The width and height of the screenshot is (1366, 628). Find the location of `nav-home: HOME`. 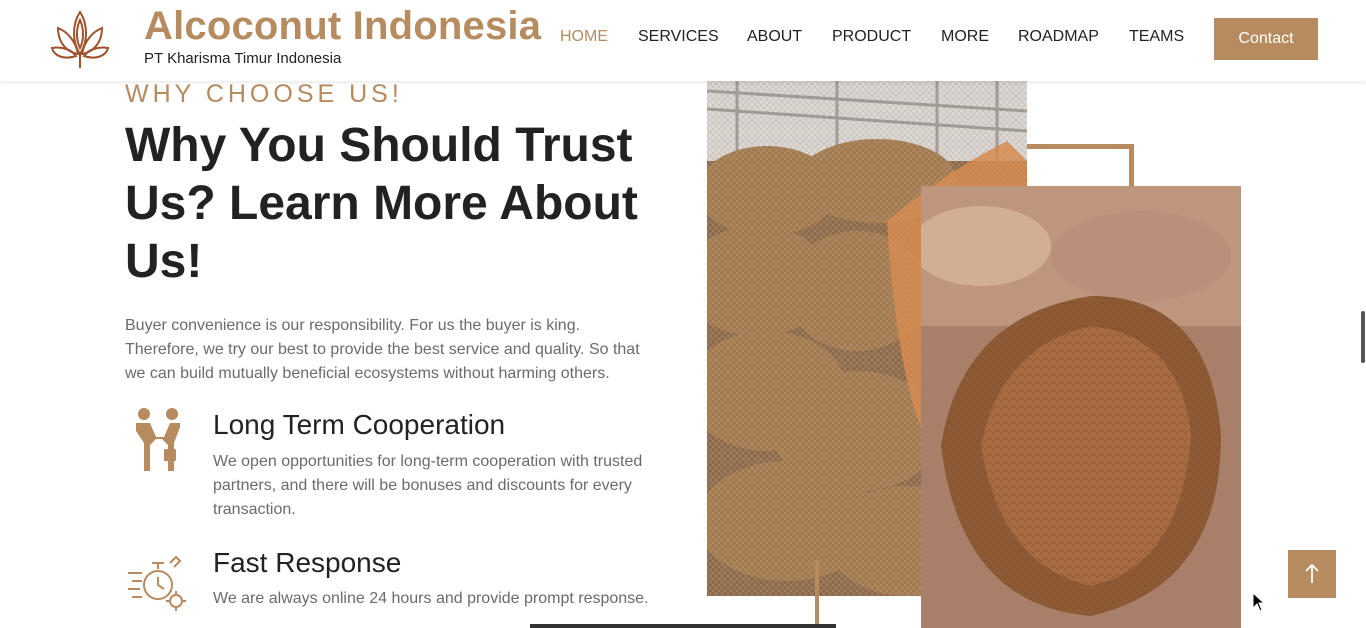

nav-home: HOME is located at coordinates (584, 37).